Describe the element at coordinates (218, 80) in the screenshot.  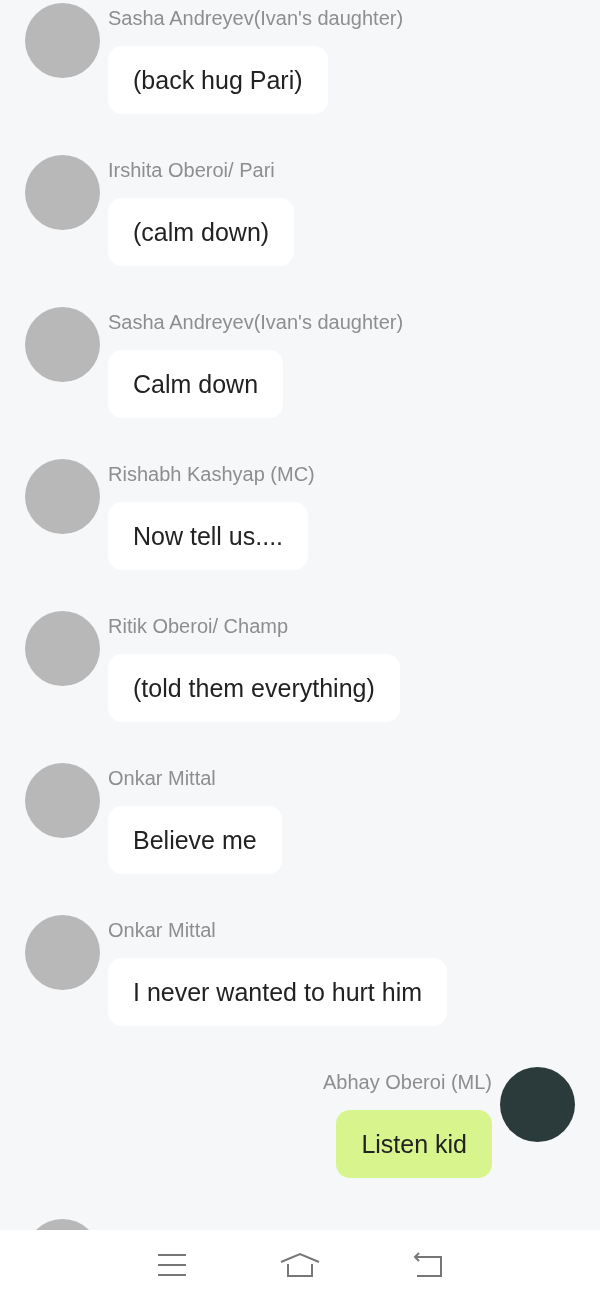
I see `message-bubble: (back hug Pari)` at that location.